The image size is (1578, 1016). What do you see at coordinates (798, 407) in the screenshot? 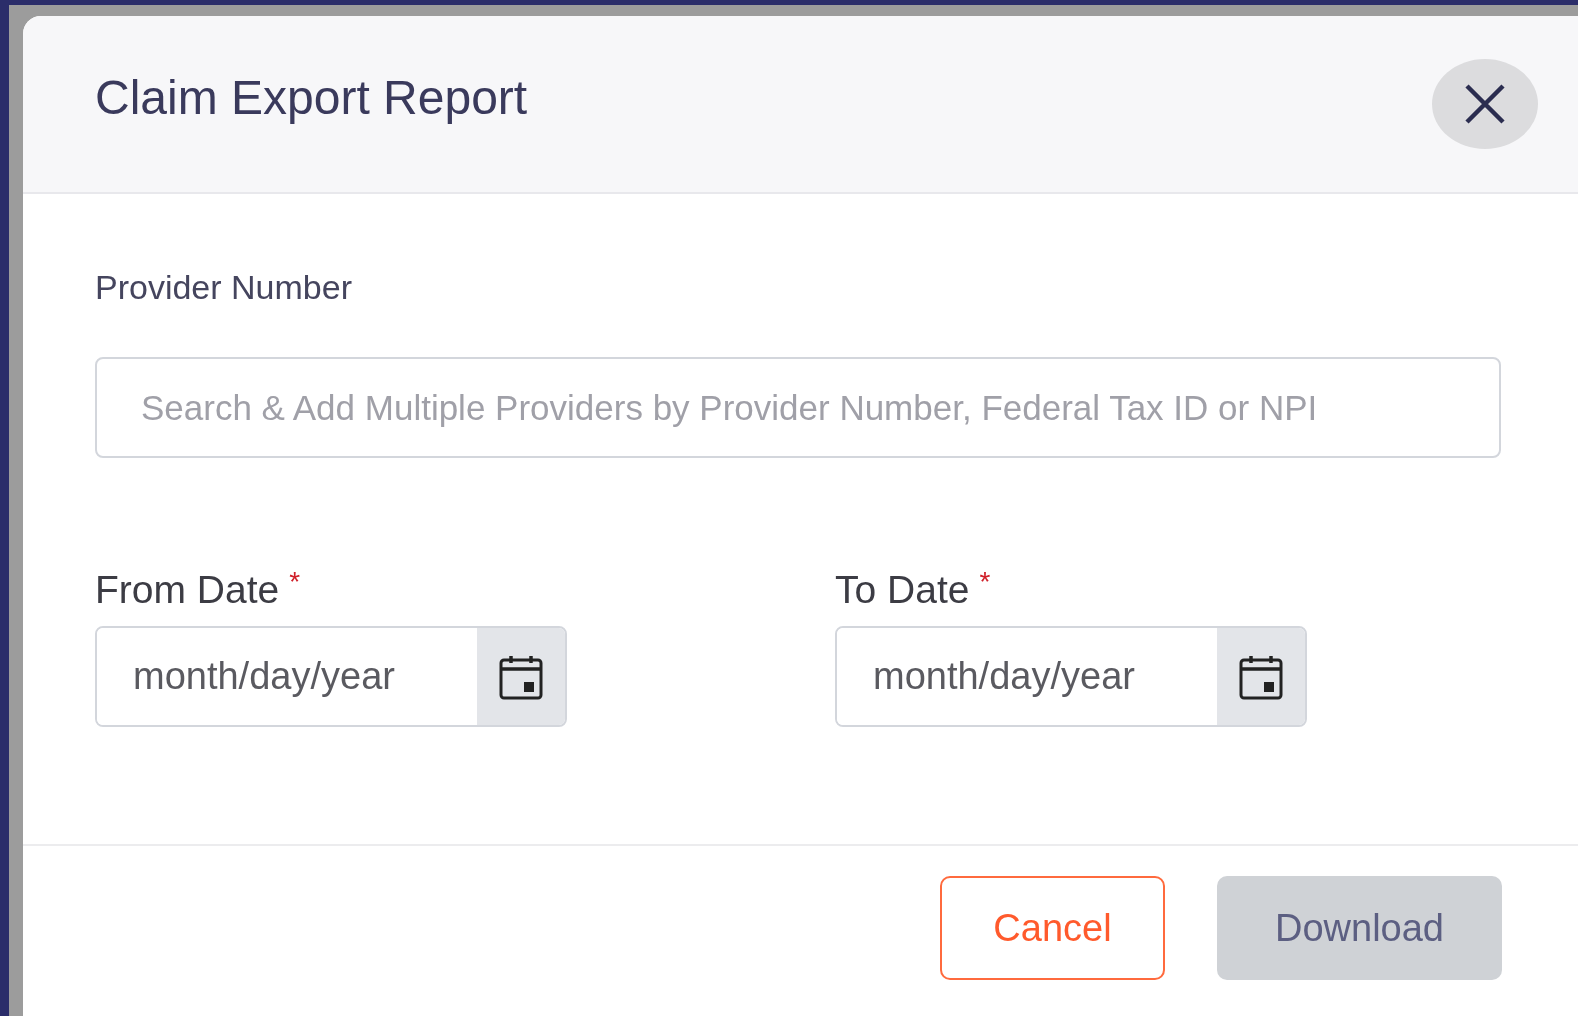
I see `search-field: Search & Add Multiple Providers by Provider Number, Federal Tax ID or NPI` at bounding box center [798, 407].